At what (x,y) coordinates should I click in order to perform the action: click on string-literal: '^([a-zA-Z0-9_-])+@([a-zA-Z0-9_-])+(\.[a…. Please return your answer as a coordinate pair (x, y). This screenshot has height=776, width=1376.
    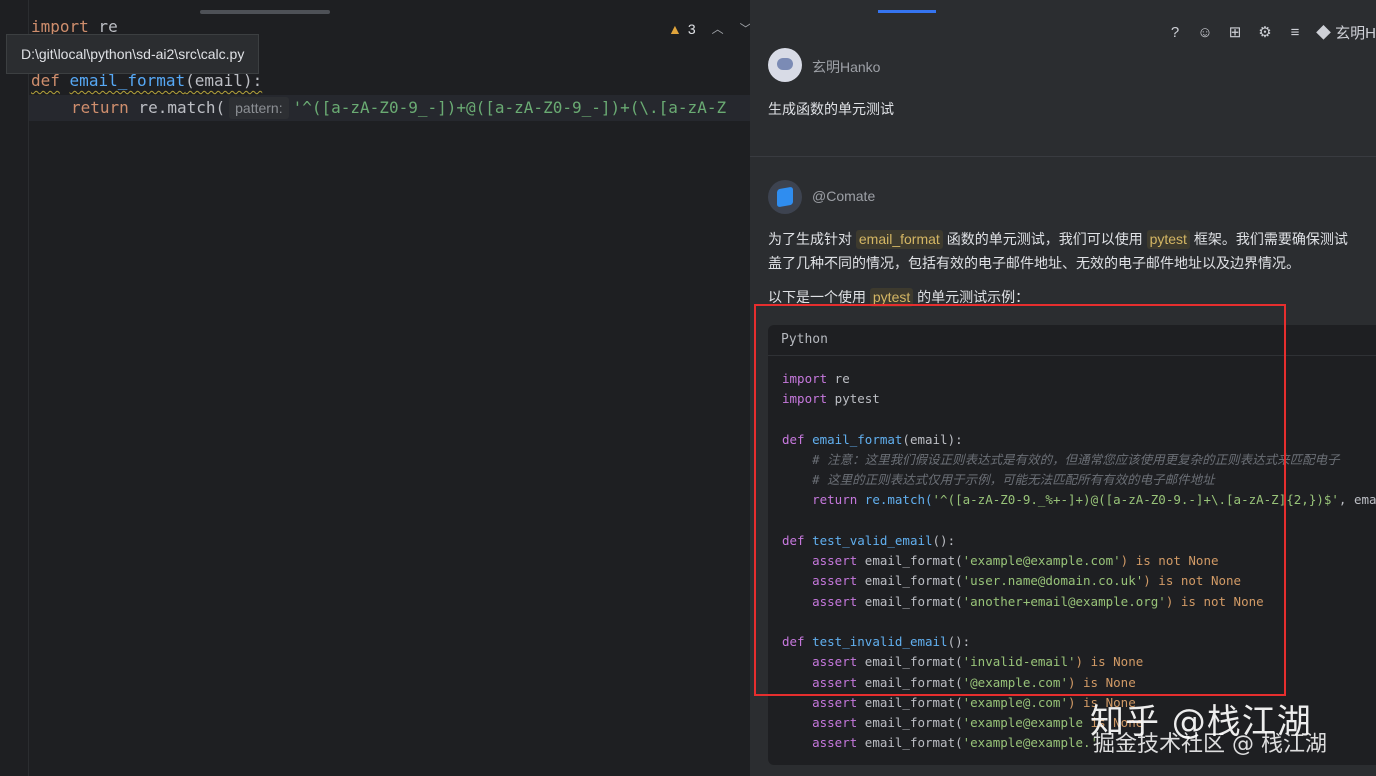
    Looking at the image, I should click on (509, 107).